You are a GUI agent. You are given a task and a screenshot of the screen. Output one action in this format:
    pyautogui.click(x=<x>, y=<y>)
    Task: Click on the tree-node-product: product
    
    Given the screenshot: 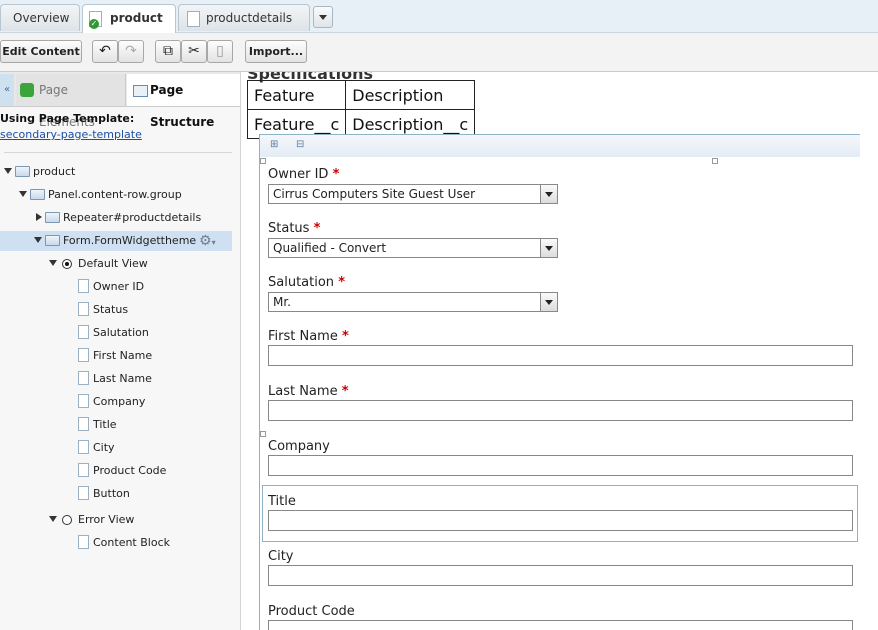 What is the action you would take?
    pyautogui.click(x=116, y=172)
    